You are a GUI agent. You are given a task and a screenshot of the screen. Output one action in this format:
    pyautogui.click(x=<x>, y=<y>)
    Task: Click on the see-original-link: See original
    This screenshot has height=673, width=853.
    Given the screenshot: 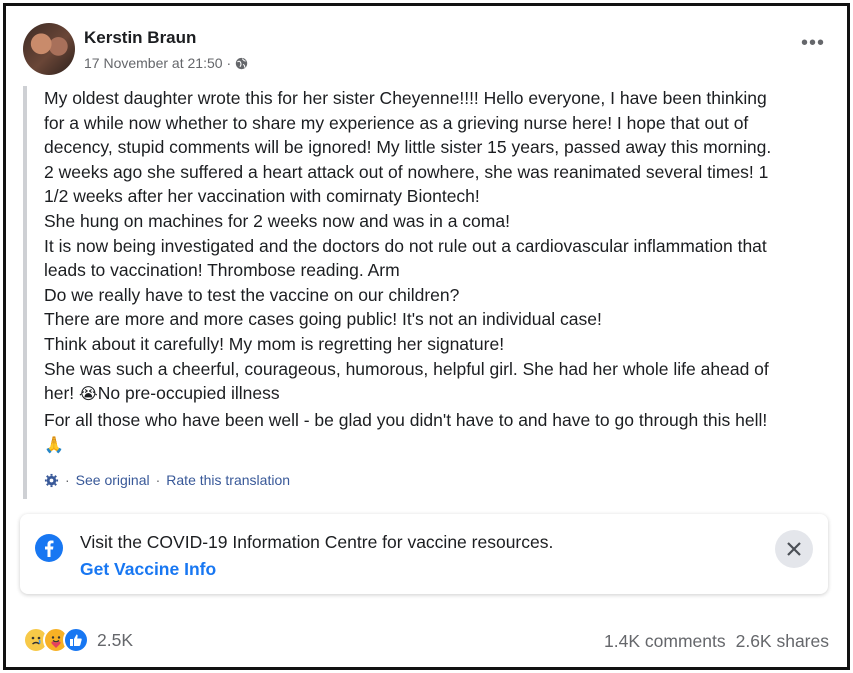 What is the action you would take?
    pyautogui.click(x=113, y=480)
    